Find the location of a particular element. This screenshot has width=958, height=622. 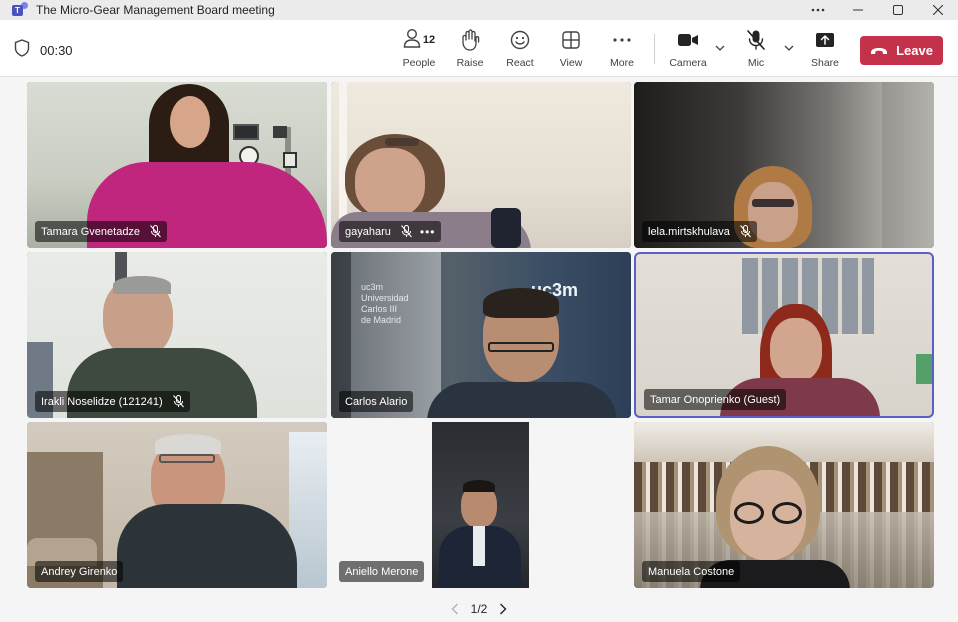

raise-label: Raise is located at coordinates (470, 63).